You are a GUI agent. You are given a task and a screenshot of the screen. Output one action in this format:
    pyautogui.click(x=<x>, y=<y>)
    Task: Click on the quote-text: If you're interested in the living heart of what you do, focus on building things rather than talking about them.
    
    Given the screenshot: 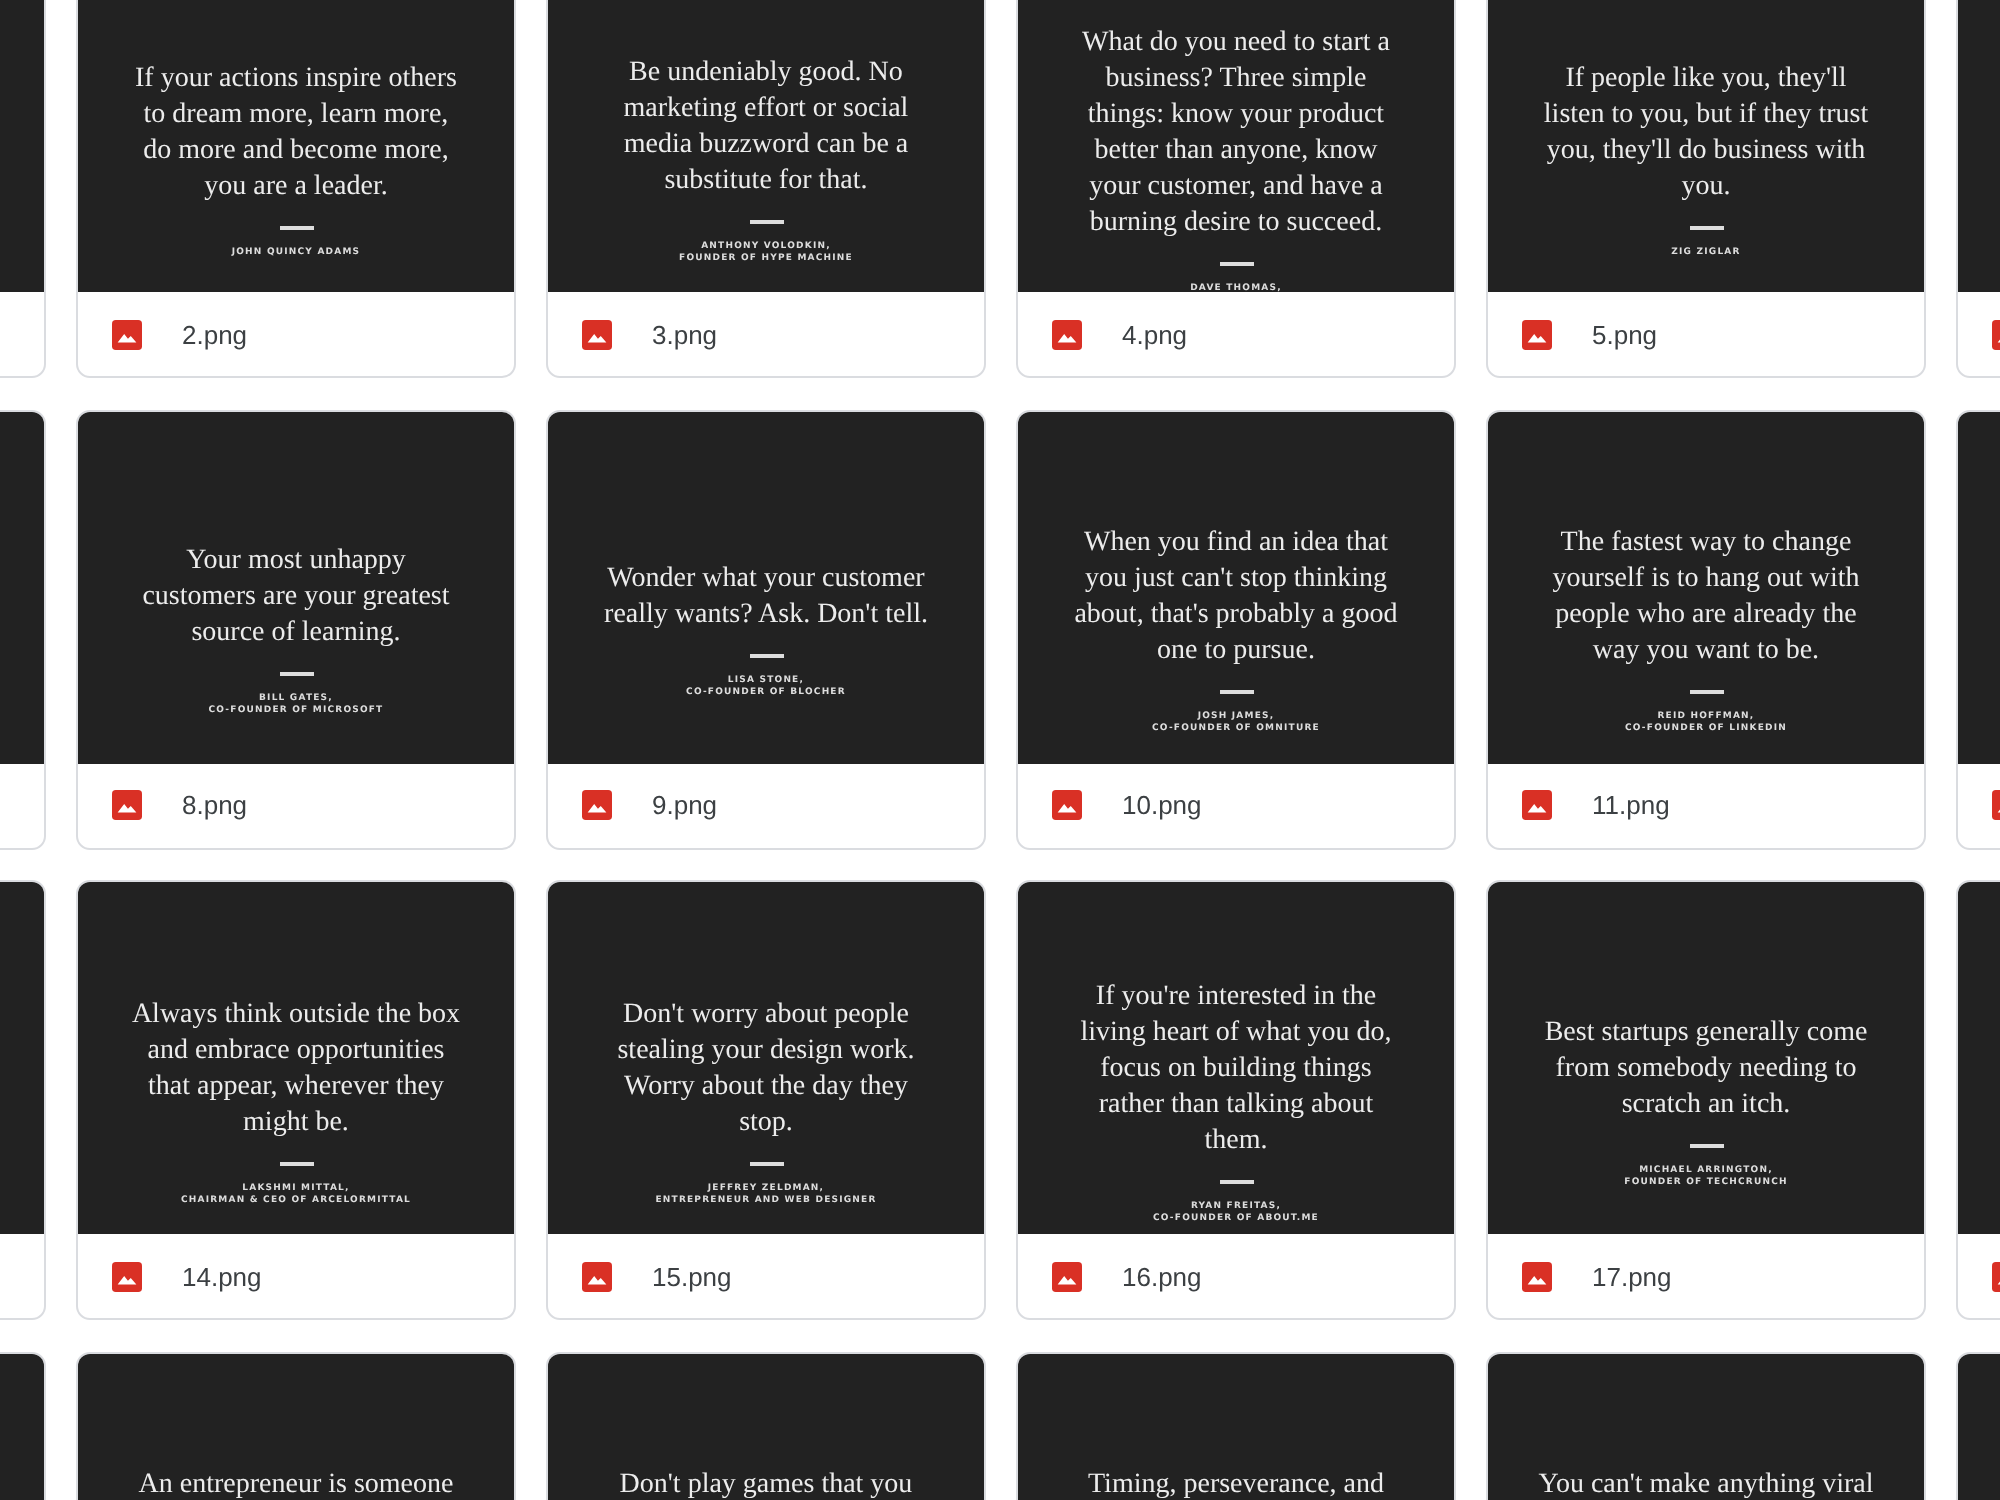 What is the action you would take?
    pyautogui.click(x=1236, y=1069)
    